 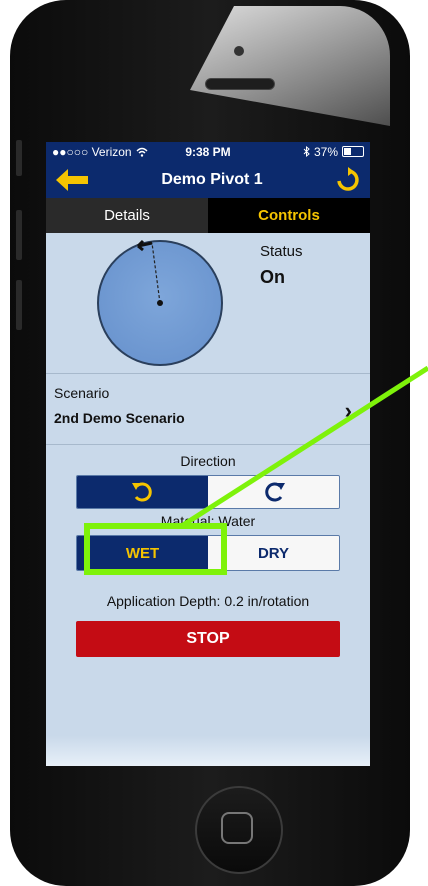 What do you see at coordinates (306, 151) in the screenshot?
I see `bluetooth-icon` at bounding box center [306, 151].